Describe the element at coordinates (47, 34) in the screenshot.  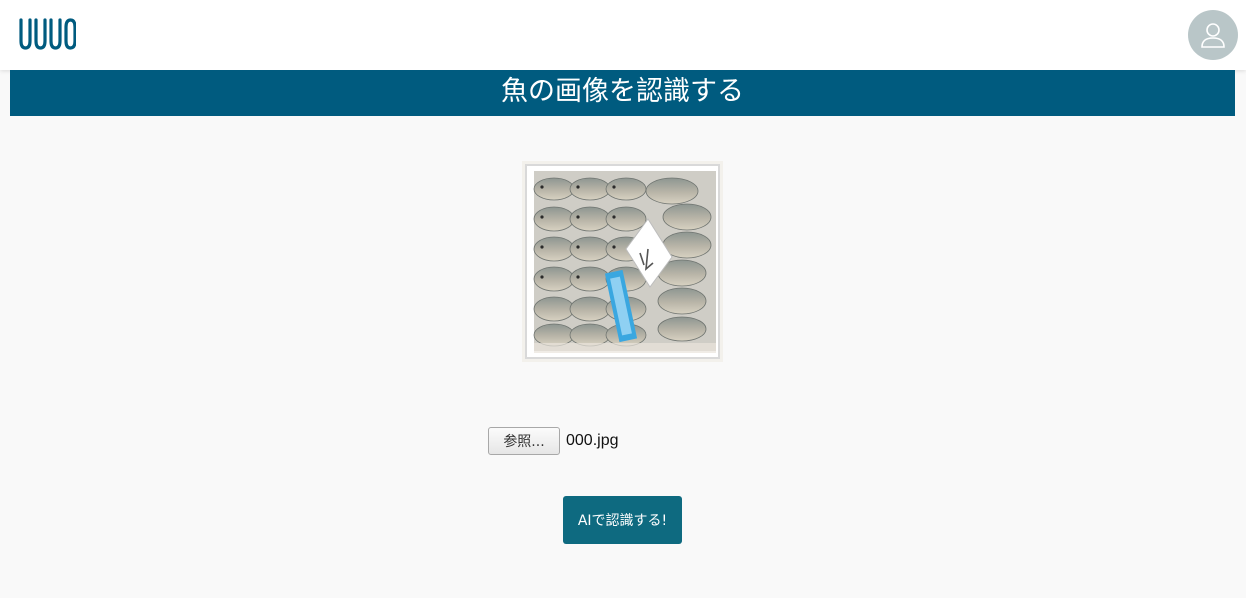
I see `uuuo-logo-icon` at that location.